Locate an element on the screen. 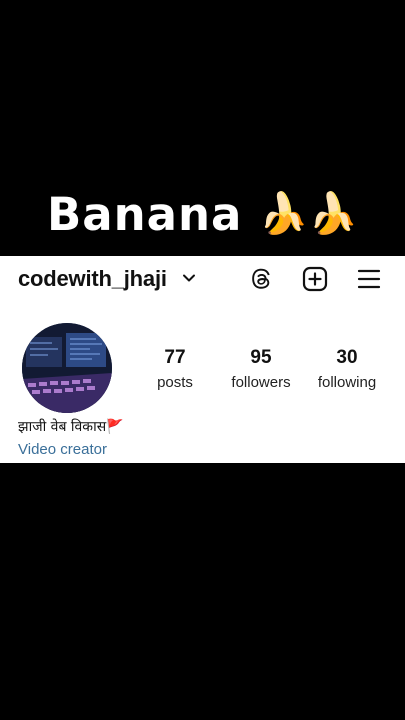  plus-square-icon is located at coordinates (315, 279).